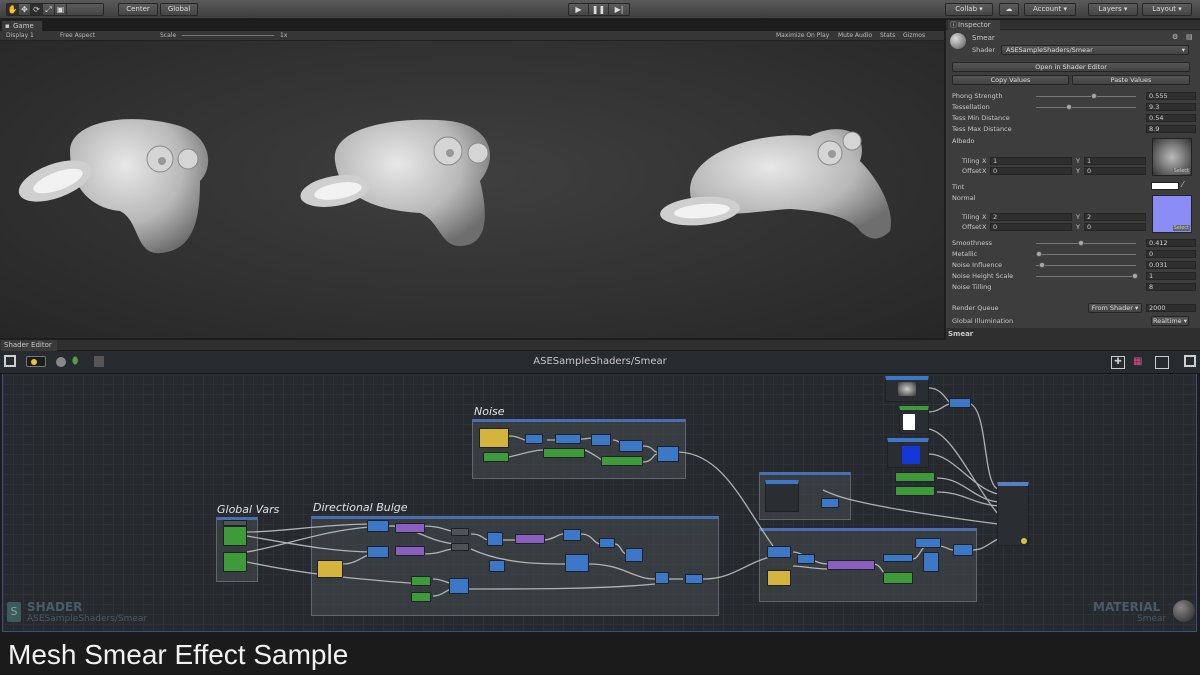 The width and height of the screenshot is (1200, 675). Describe the element at coordinates (1086, 265) in the screenshot. I see `noise-influence-slider` at that location.